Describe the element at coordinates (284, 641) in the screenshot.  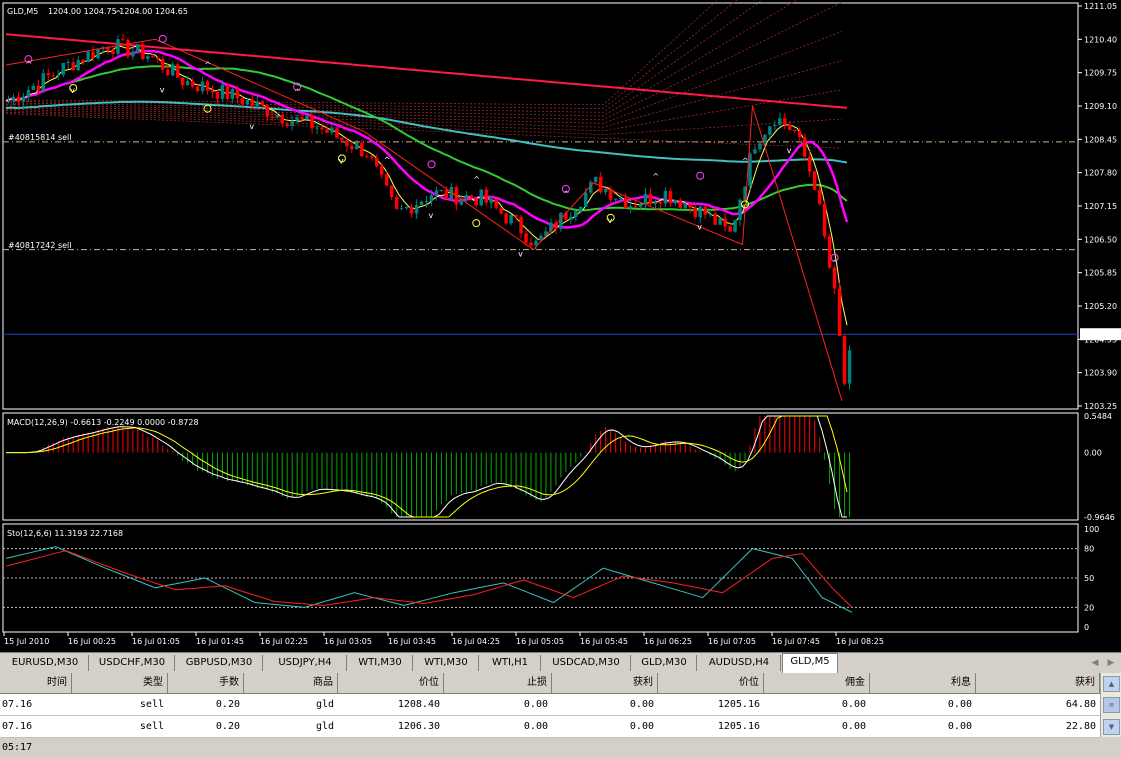
I see `time-tick-label: 16 Jul 02:25` at that location.